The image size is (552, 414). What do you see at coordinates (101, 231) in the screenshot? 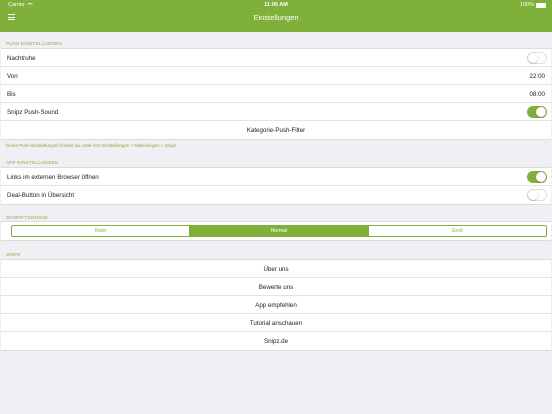
I see `font-size-small: Klein` at bounding box center [101, 231].